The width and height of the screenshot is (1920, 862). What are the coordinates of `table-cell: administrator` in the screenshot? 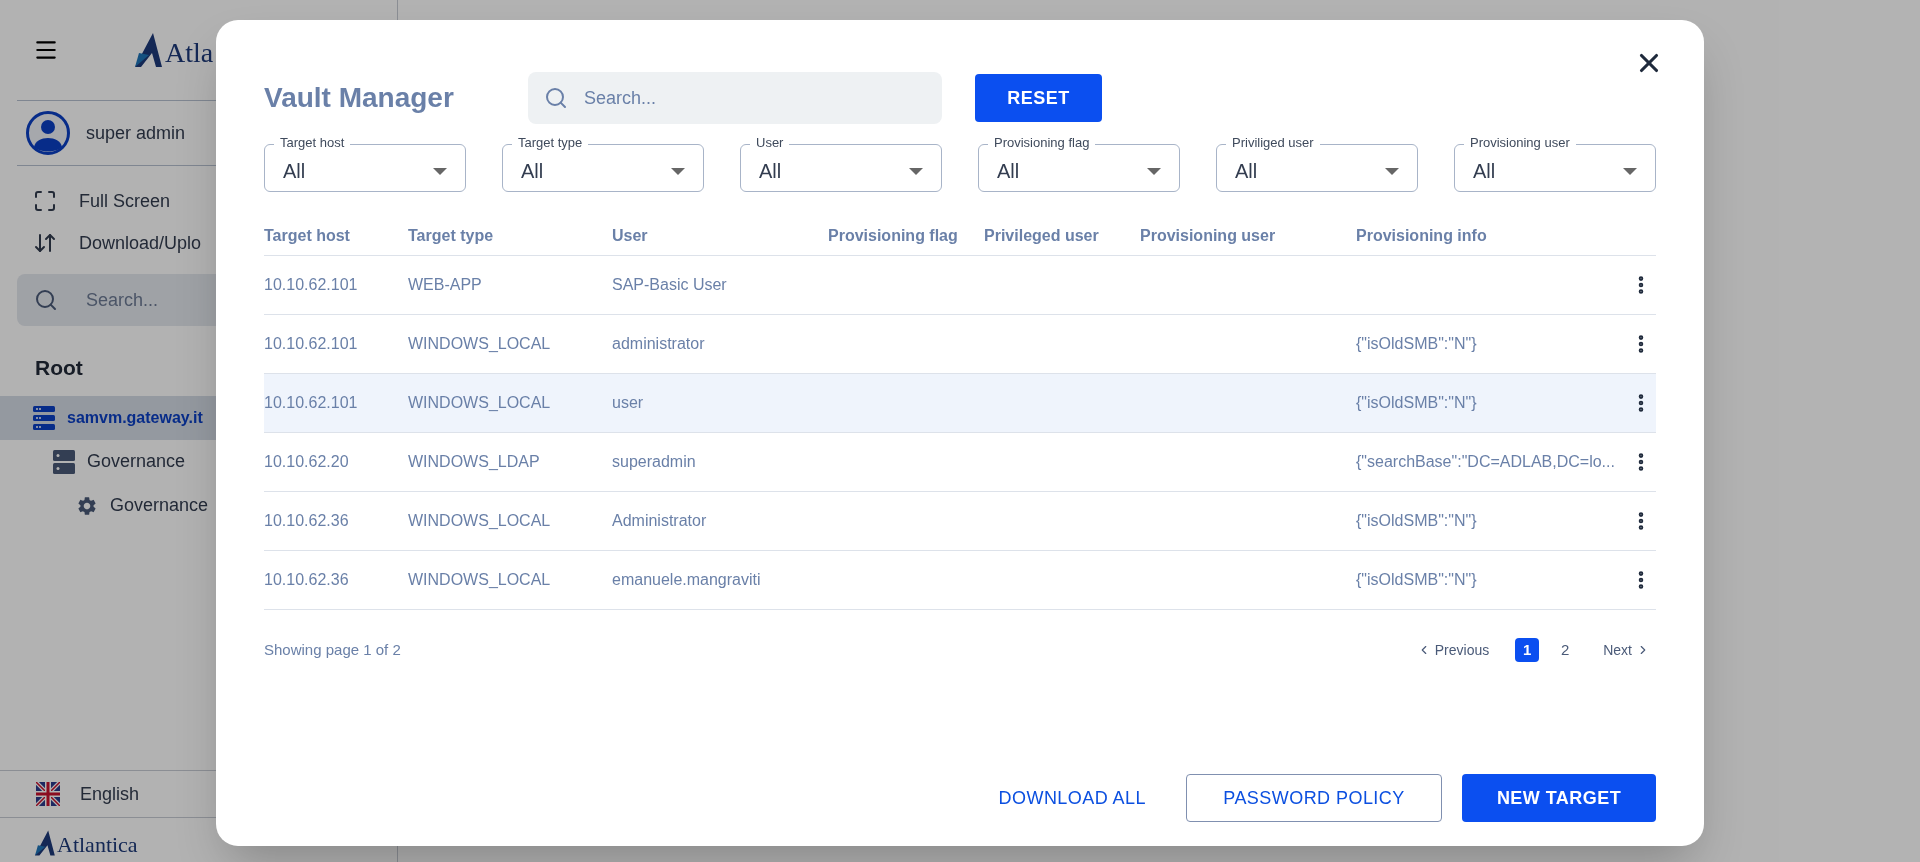 It's located at (658, 343).